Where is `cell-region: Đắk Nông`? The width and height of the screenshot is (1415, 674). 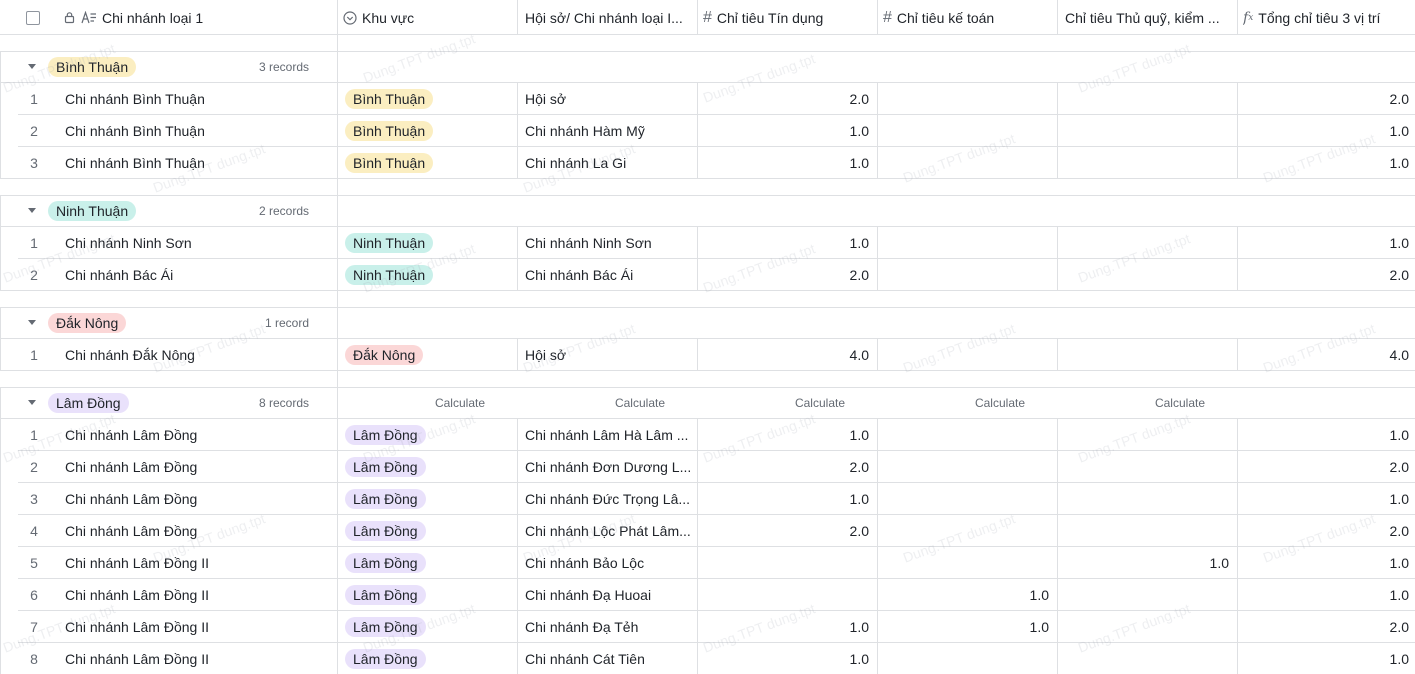 cell-region: Đắk Nông is located at coordinates (429, 354).